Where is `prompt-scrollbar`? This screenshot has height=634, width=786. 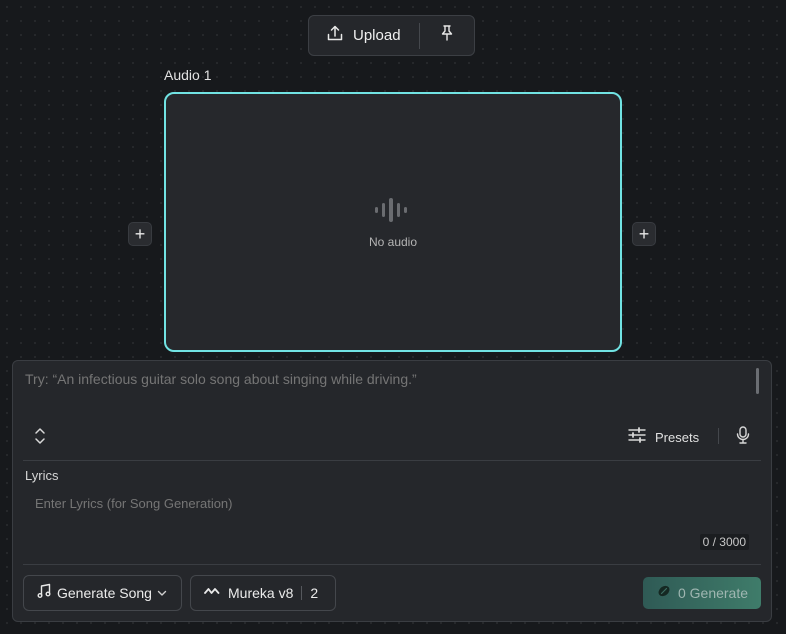 prompt-scrollbar is located at coordinates (757, 381).